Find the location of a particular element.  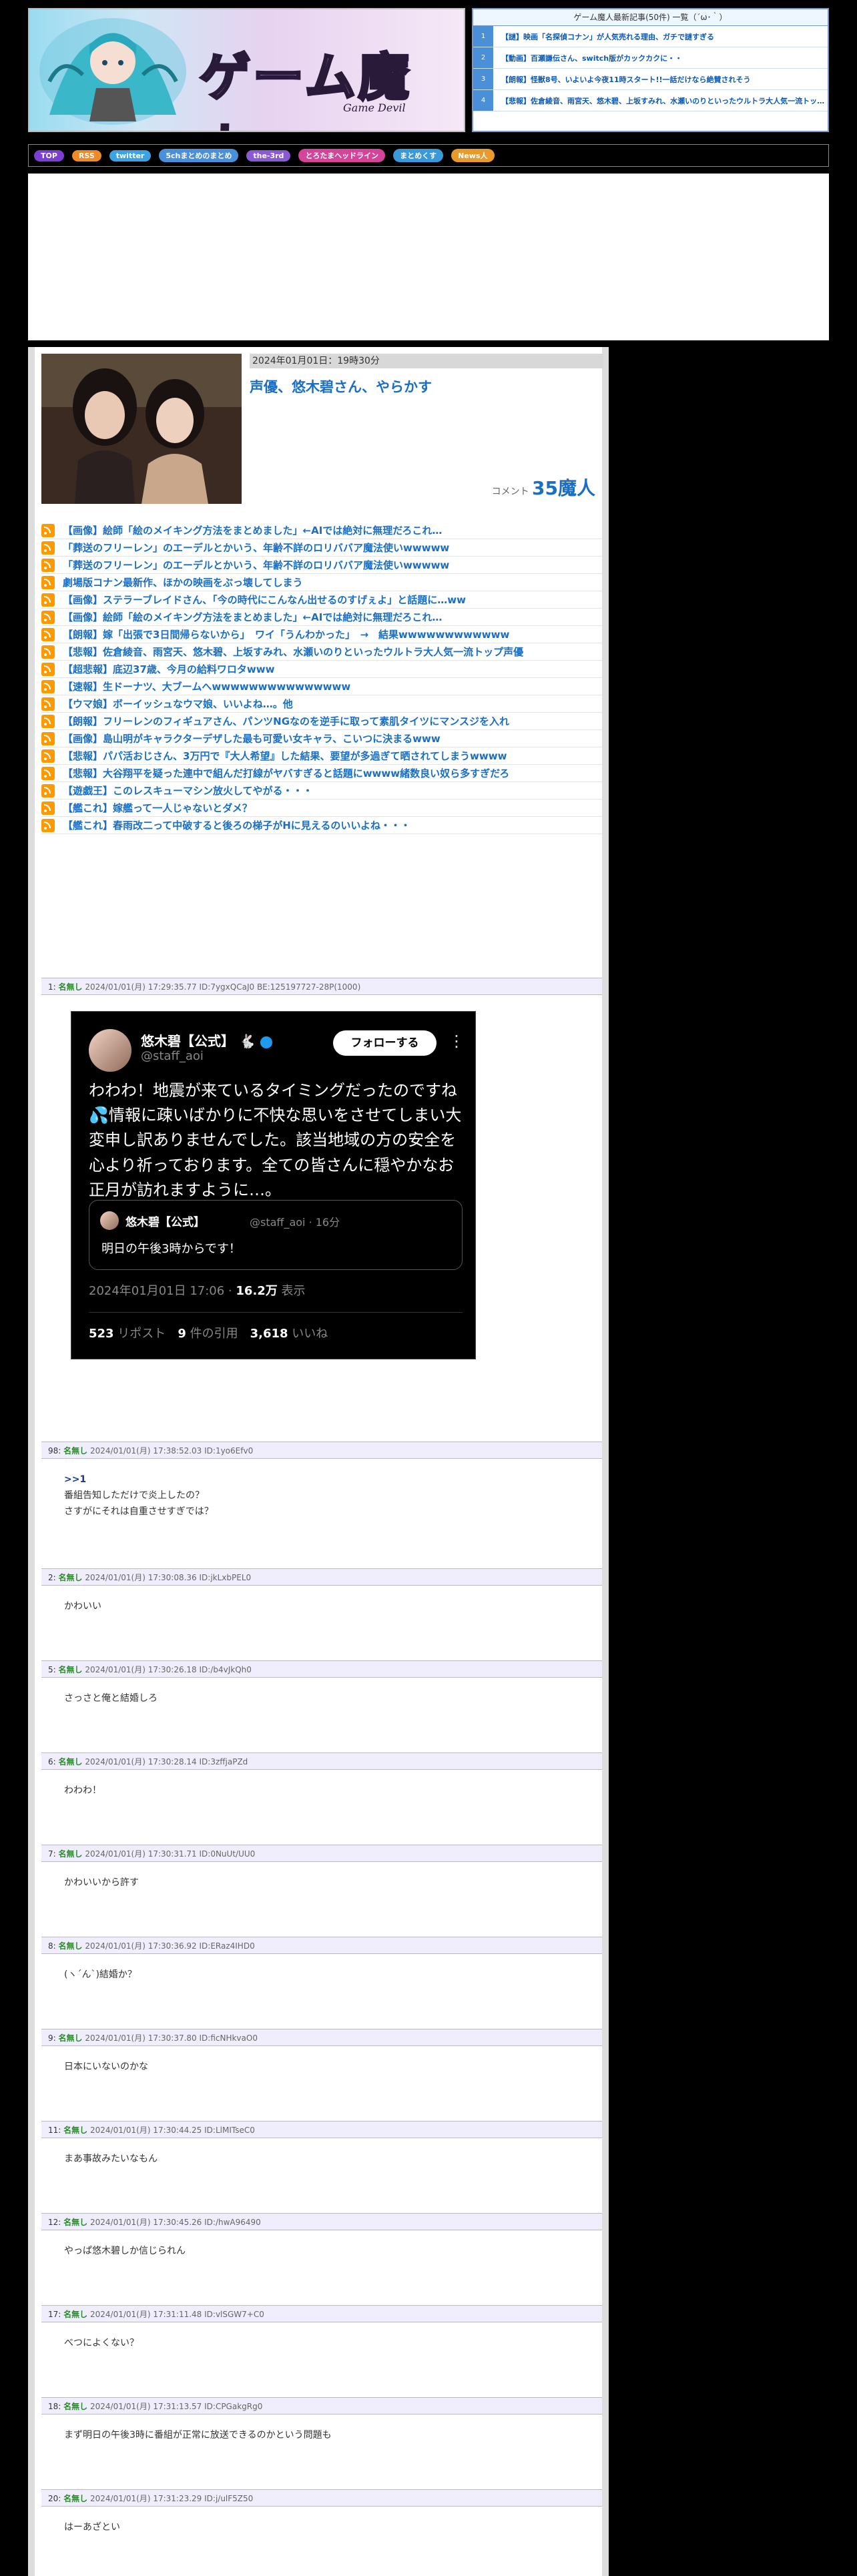

news-item-link: 【動画】百瀬謙伝さん、switch版がカックカクに・・ is located at coordinates (587, 58).